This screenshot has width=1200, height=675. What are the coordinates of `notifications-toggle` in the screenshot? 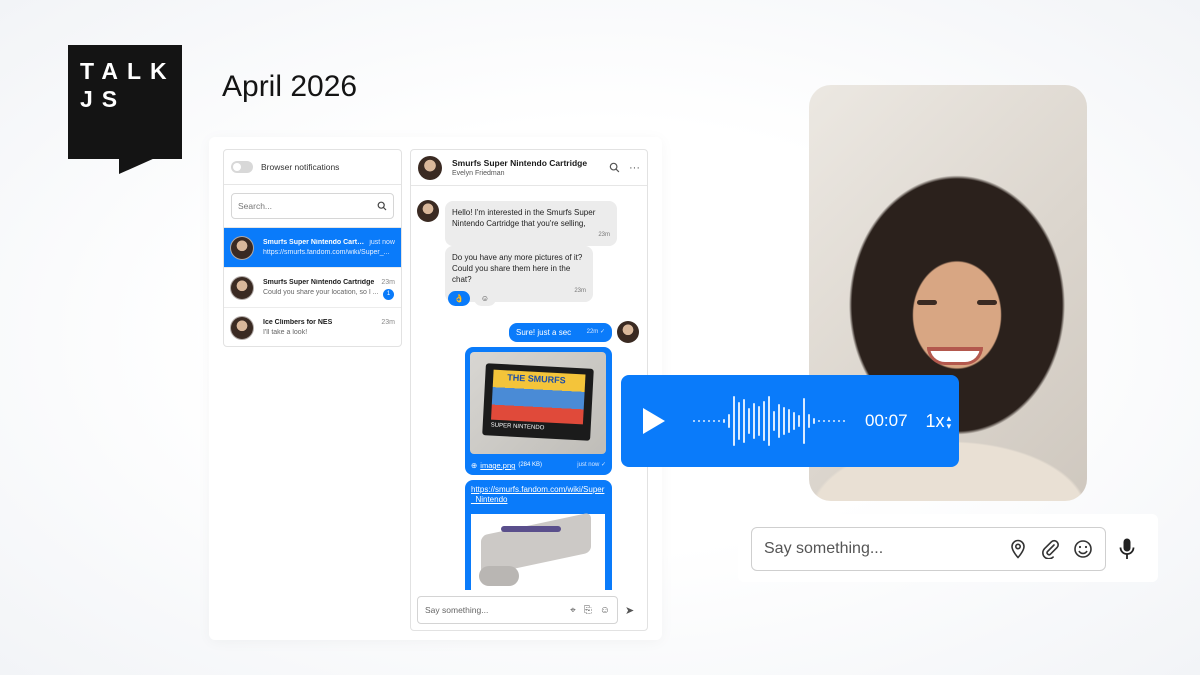 It's located at (242, 167).